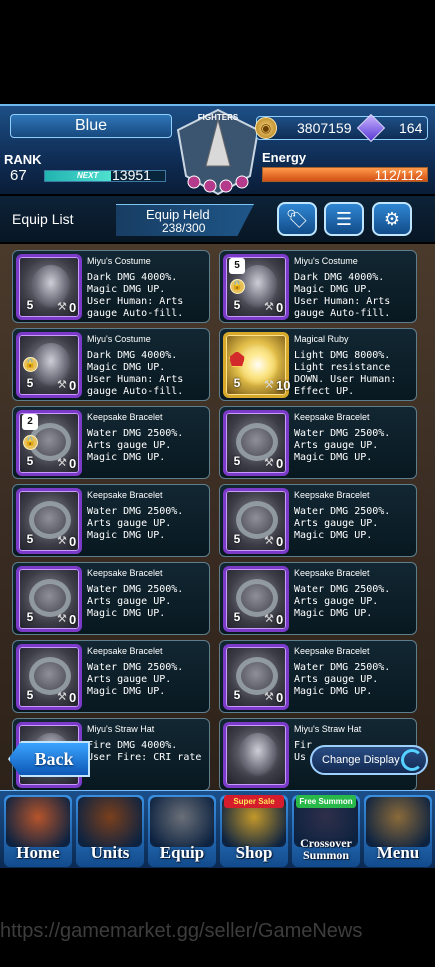  Describe the element at coordinates (129, 679) in the screenshot. I see `description-line: Arts gauge UP.` at that location.